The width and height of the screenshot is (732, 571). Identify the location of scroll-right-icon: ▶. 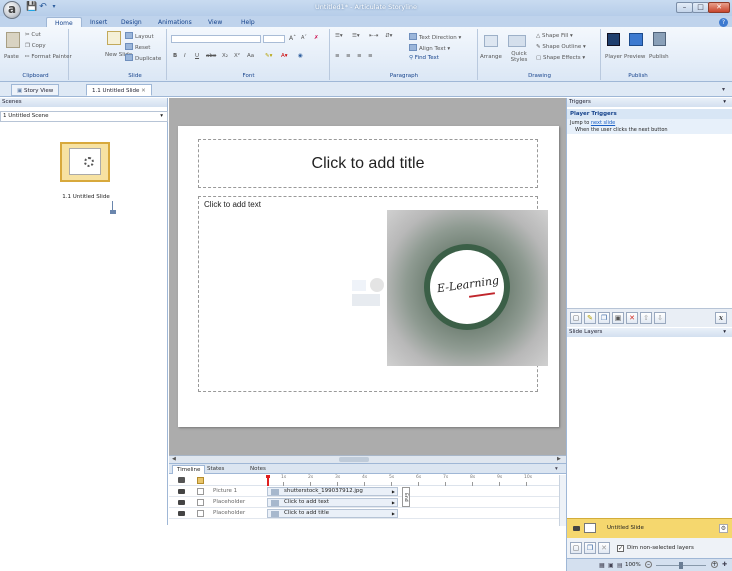
(559, 459).